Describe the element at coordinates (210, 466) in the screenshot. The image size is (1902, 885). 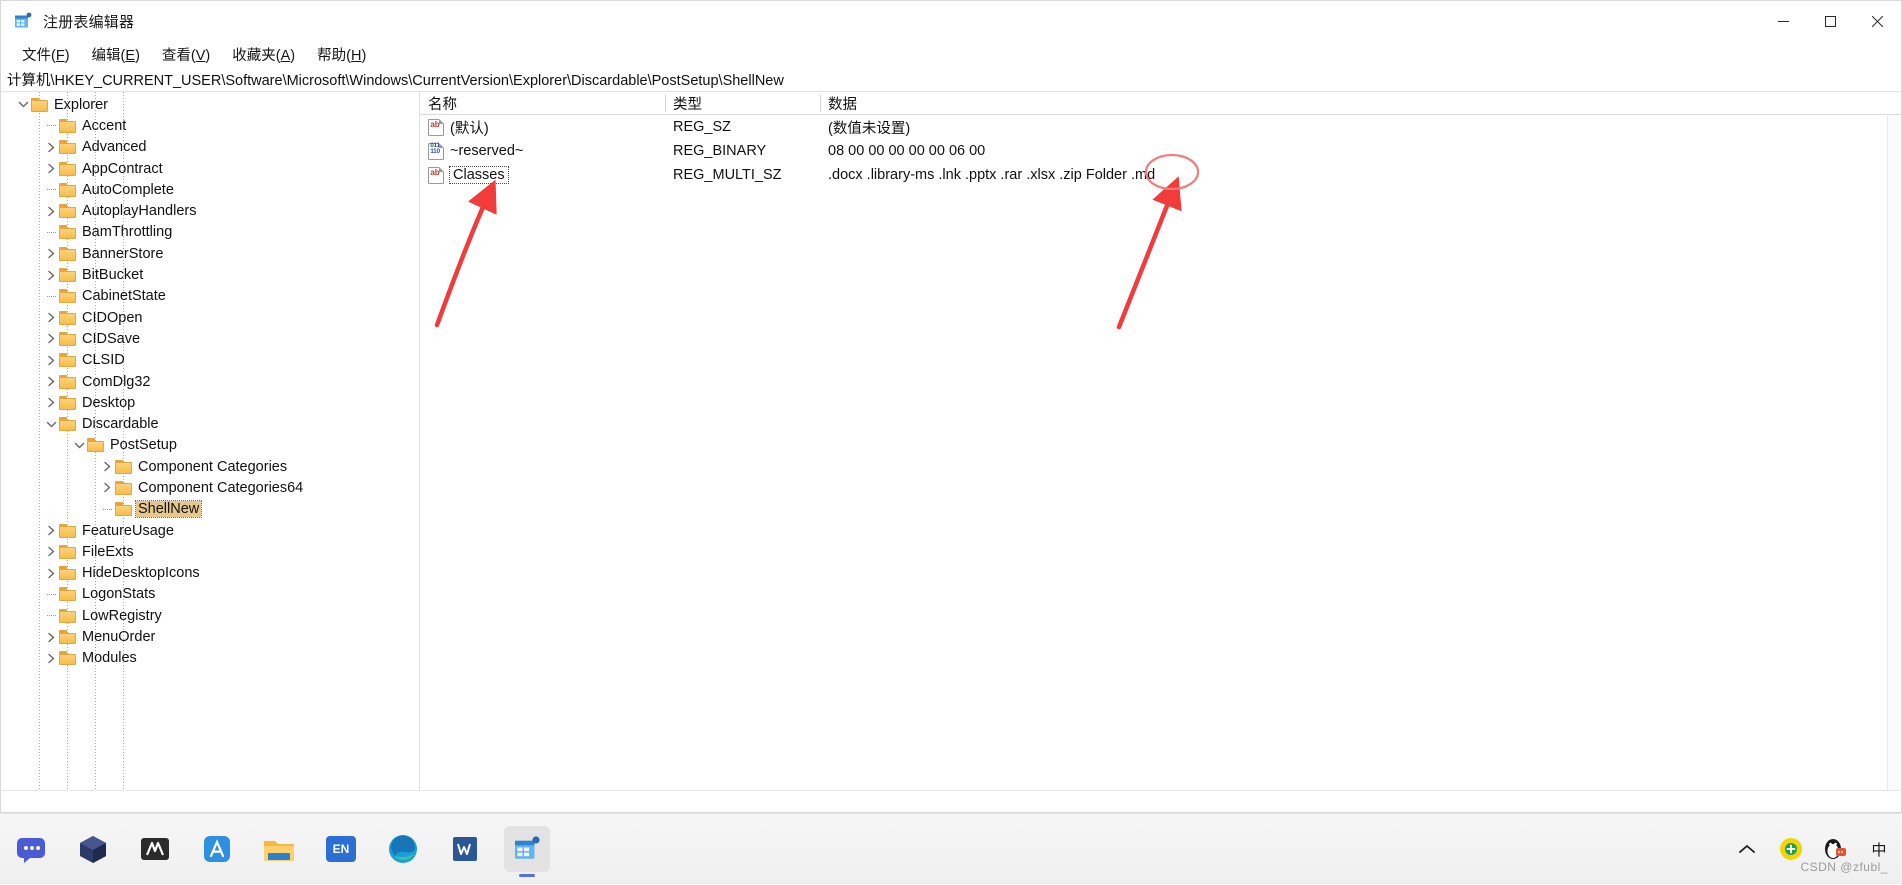
I see `tree-item-component-categories: Component Categories` at that location.